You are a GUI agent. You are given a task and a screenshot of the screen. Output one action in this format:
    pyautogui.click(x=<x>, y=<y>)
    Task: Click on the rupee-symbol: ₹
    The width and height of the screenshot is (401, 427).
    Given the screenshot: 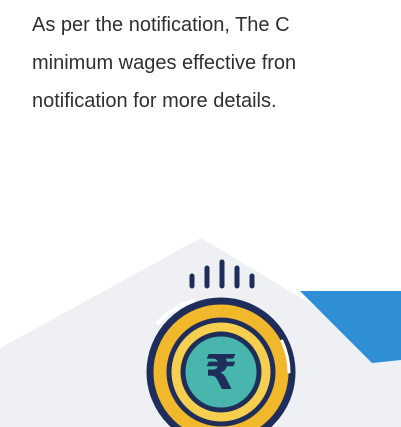 What is the action you would take?
    pyautogui.click(x=220, y=373)
    